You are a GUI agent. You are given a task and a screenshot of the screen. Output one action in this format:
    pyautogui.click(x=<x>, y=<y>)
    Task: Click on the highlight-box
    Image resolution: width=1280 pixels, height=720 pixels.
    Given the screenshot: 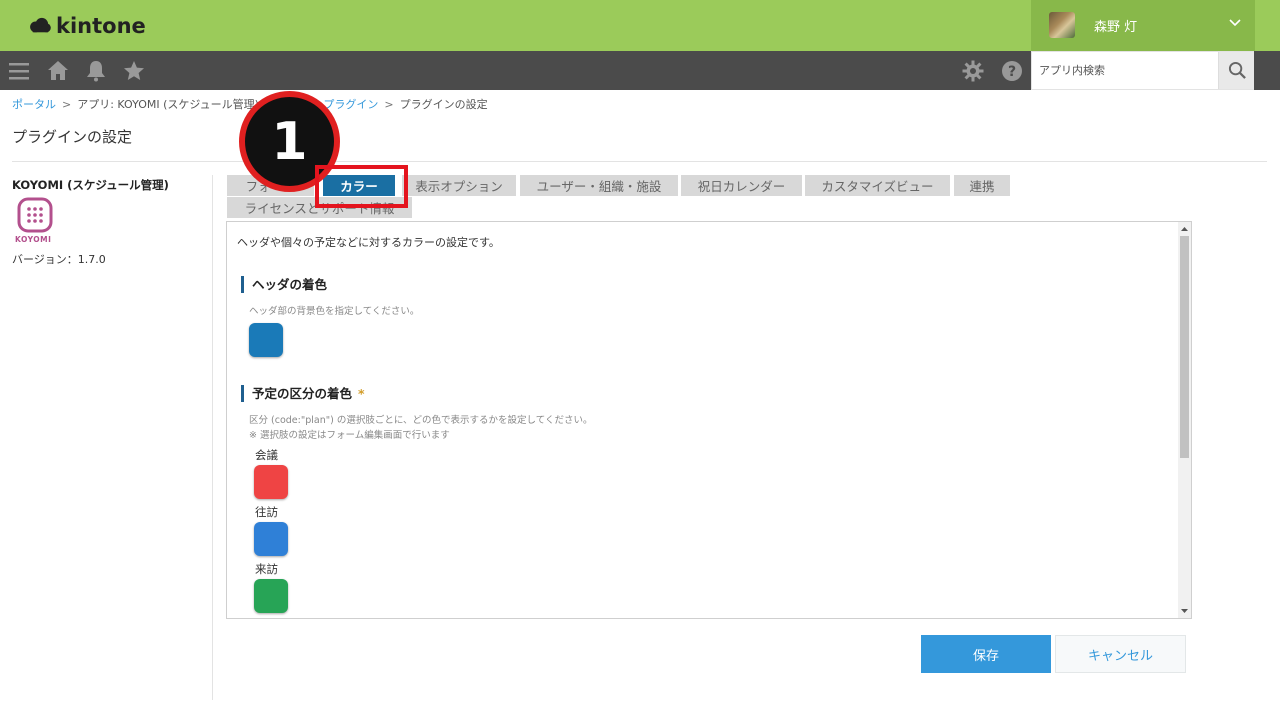 What is the action you would take?
    pyautogui.click(x=361, y=186)
    